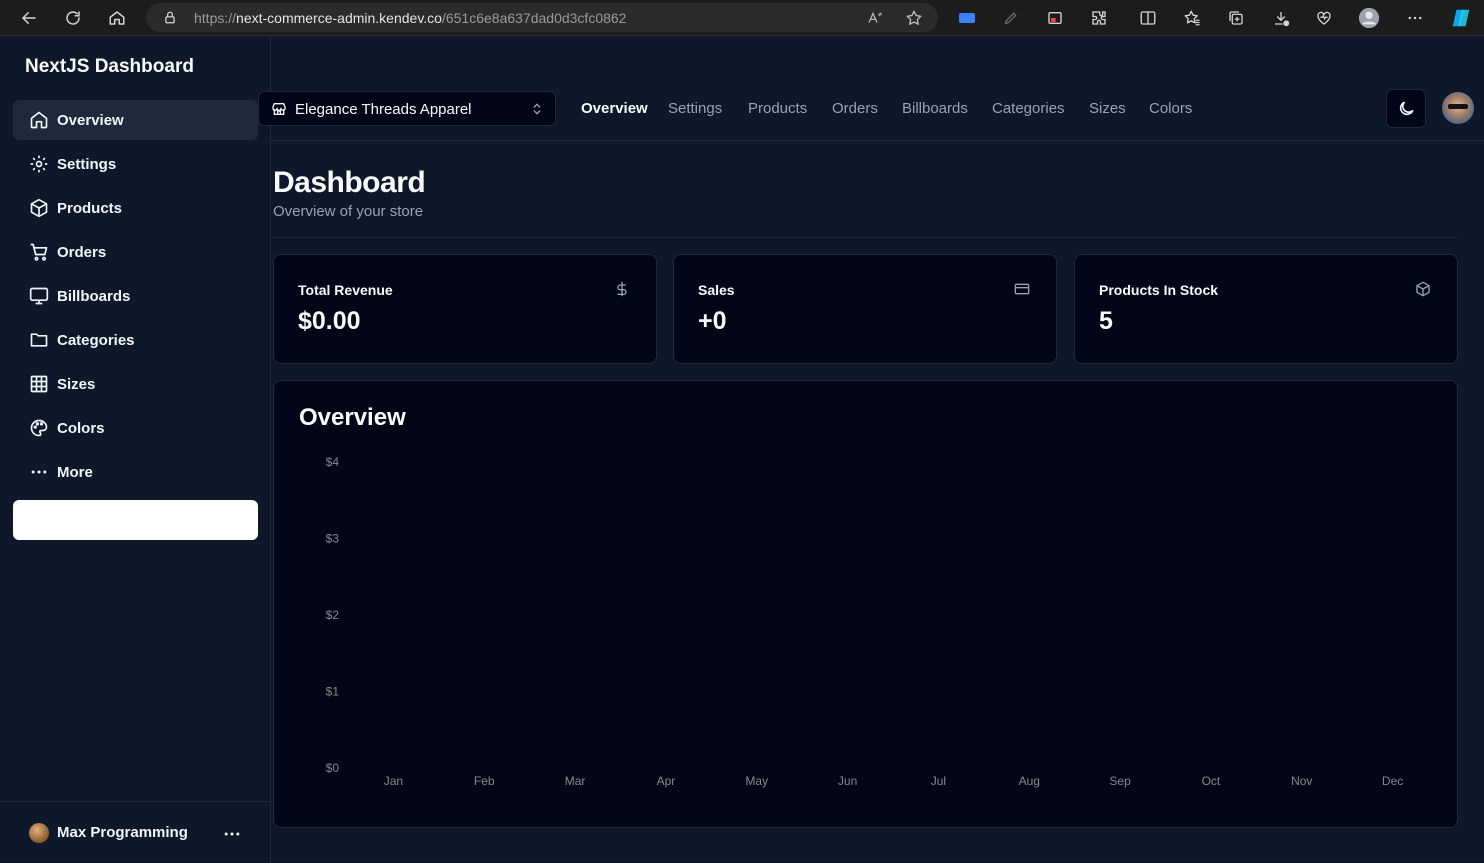 This screenshot has height=863, width=1484. Describe the element at coordinates (1281, 18) in the screenshot. I see `downloads-icon` at that location.